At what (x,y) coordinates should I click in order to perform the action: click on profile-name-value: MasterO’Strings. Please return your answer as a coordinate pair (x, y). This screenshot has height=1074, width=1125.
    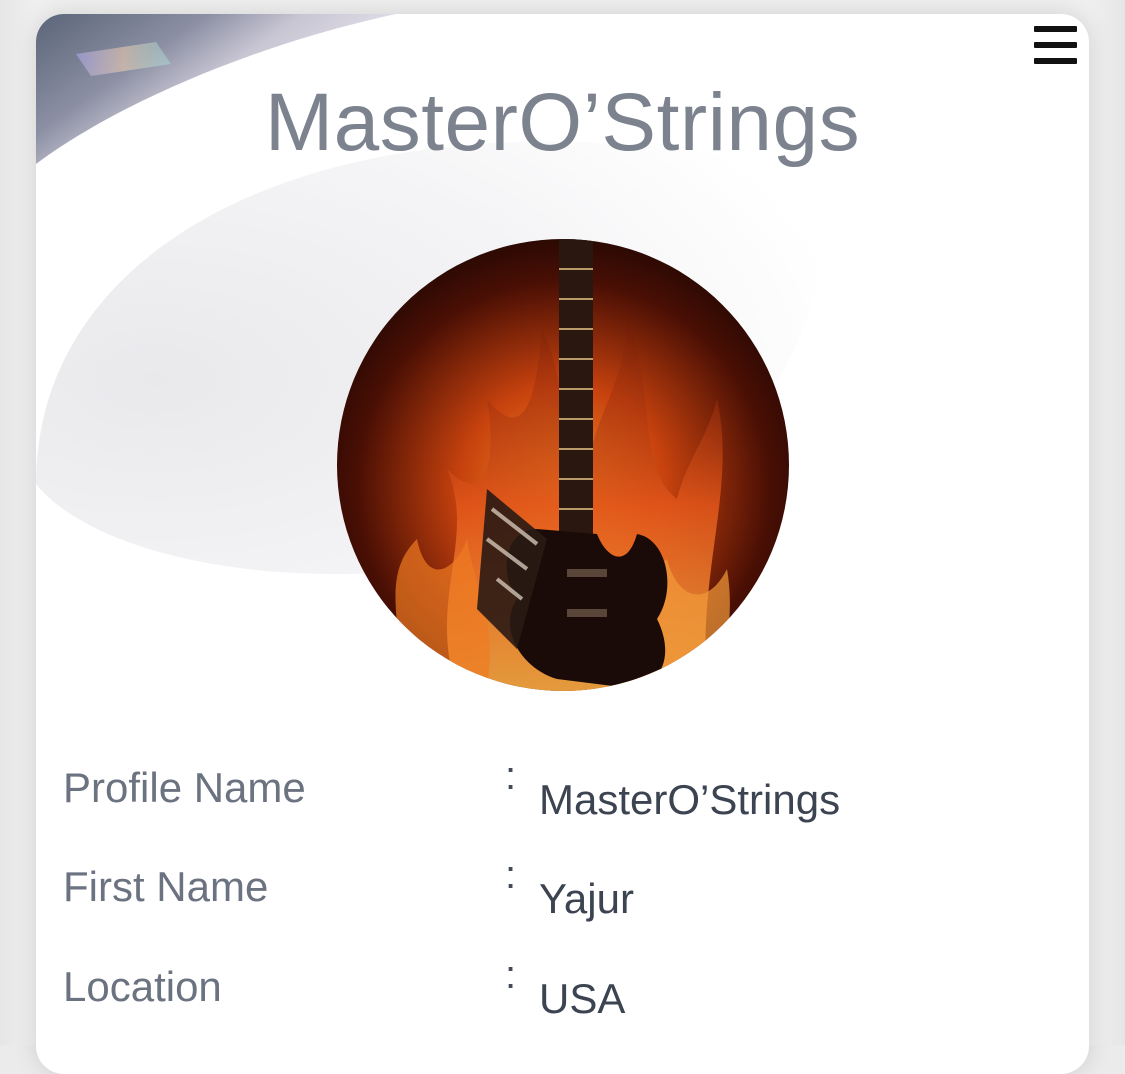
    Looking at the image, I should click on (690, 799).